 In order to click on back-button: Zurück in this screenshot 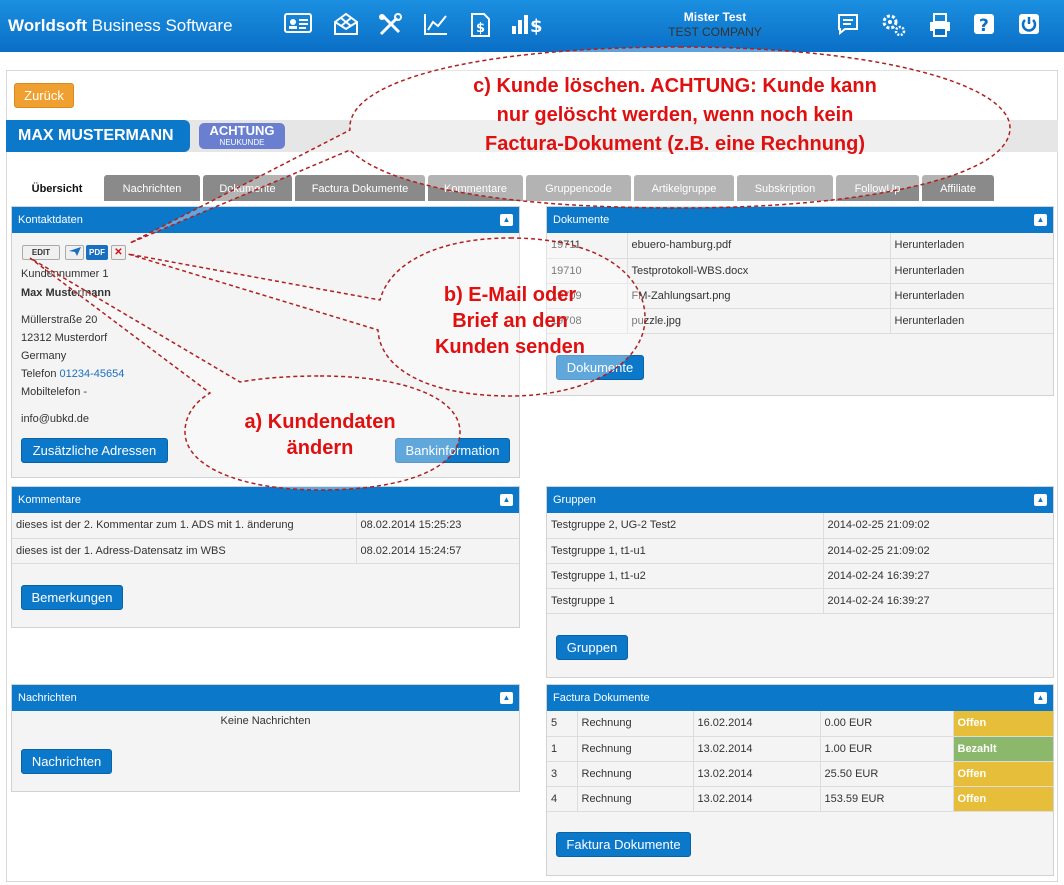, I will do `click(44, 95)`.